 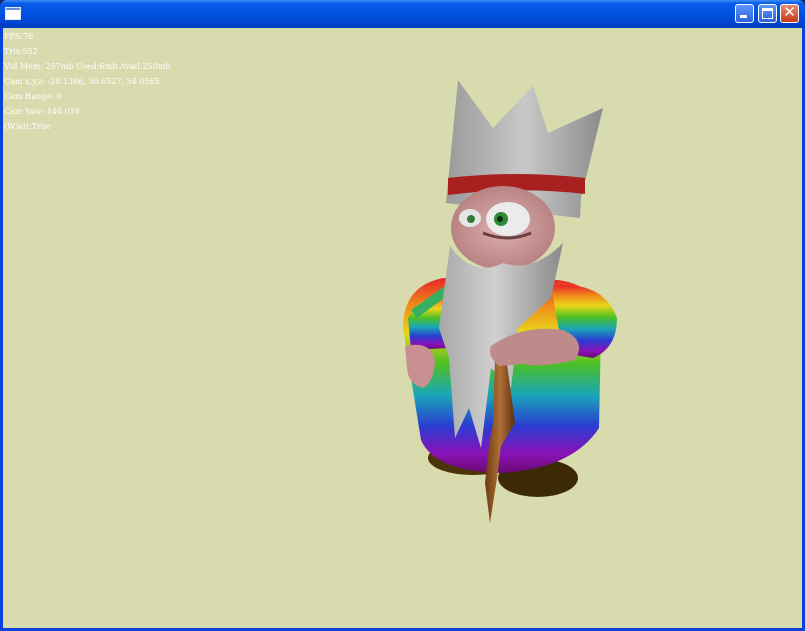 What do you see at coordinates (33, 96) in the screenshot?
I see `cam-range-readout: Cam Range: 0` at bounding box center [33, 96].